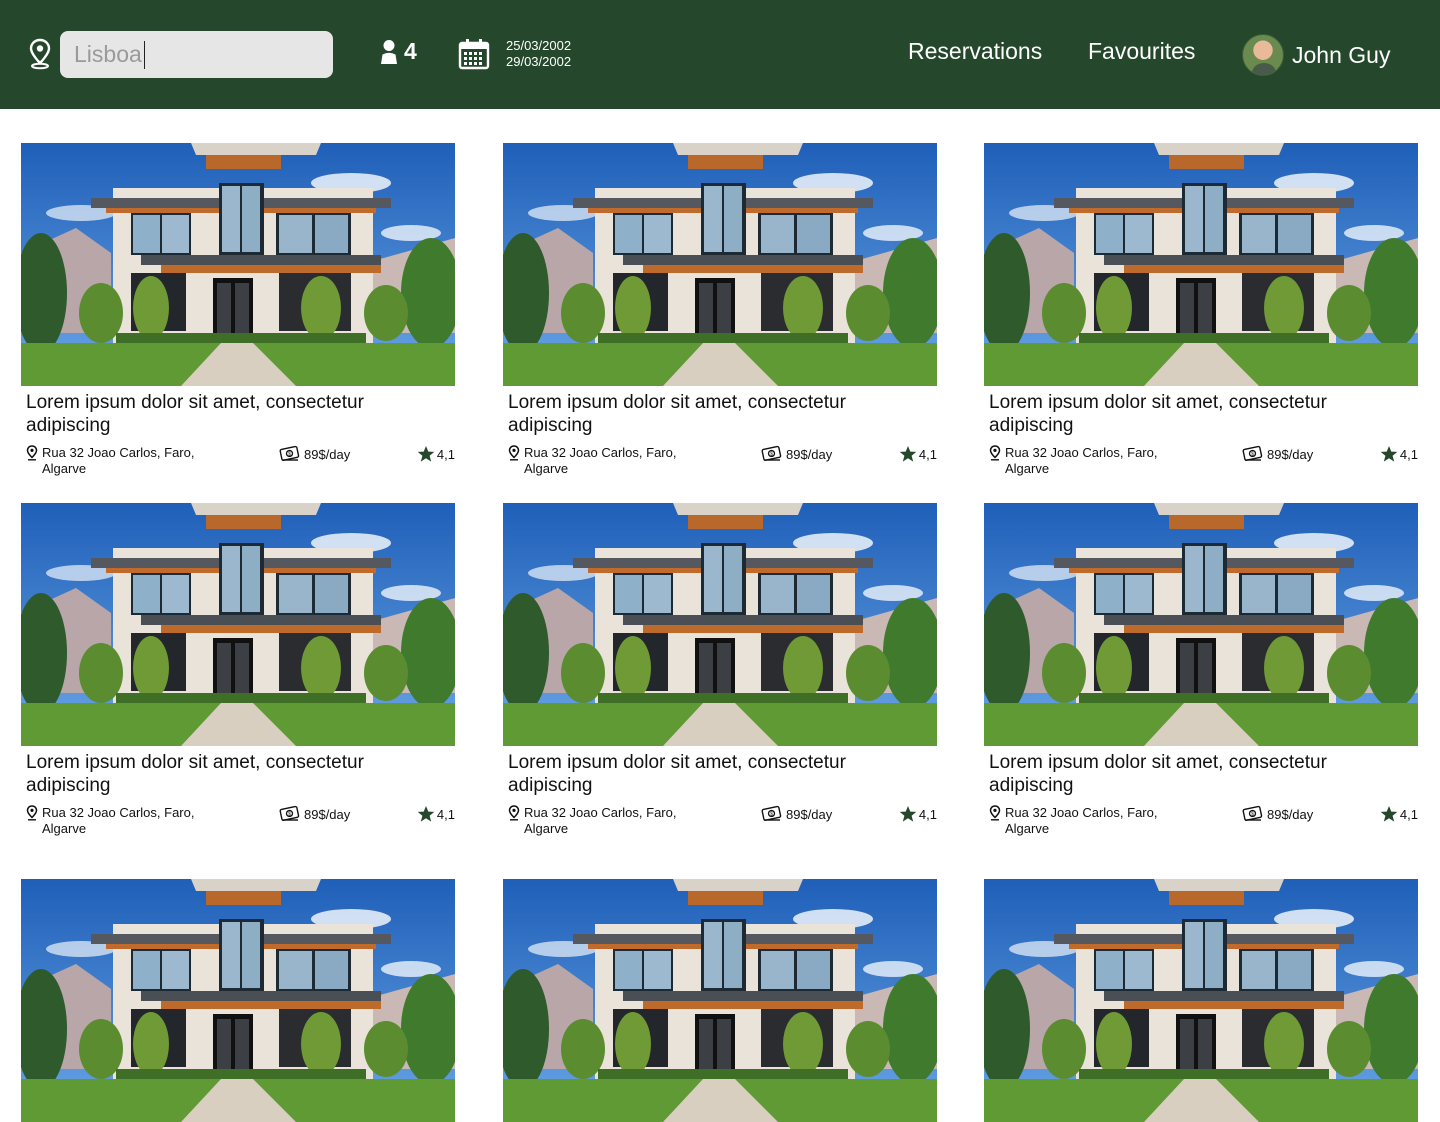 The image size is (1440, 1122). Describe the element at coordinates (1263, 55) in the screenshot. I see `avatar` at that location.